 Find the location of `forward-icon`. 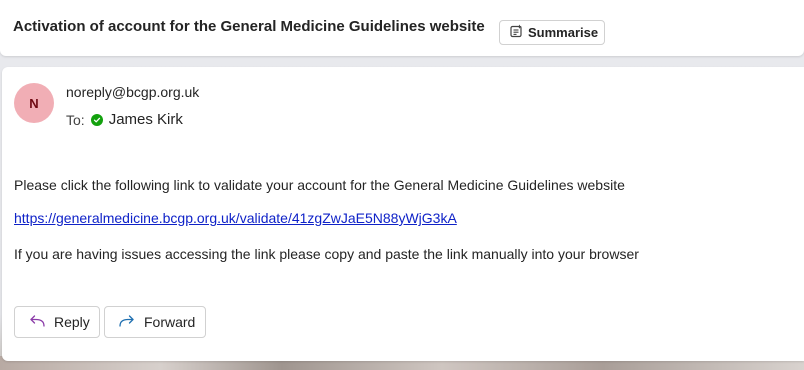

forward-icon is located at coordinates (127, 322).